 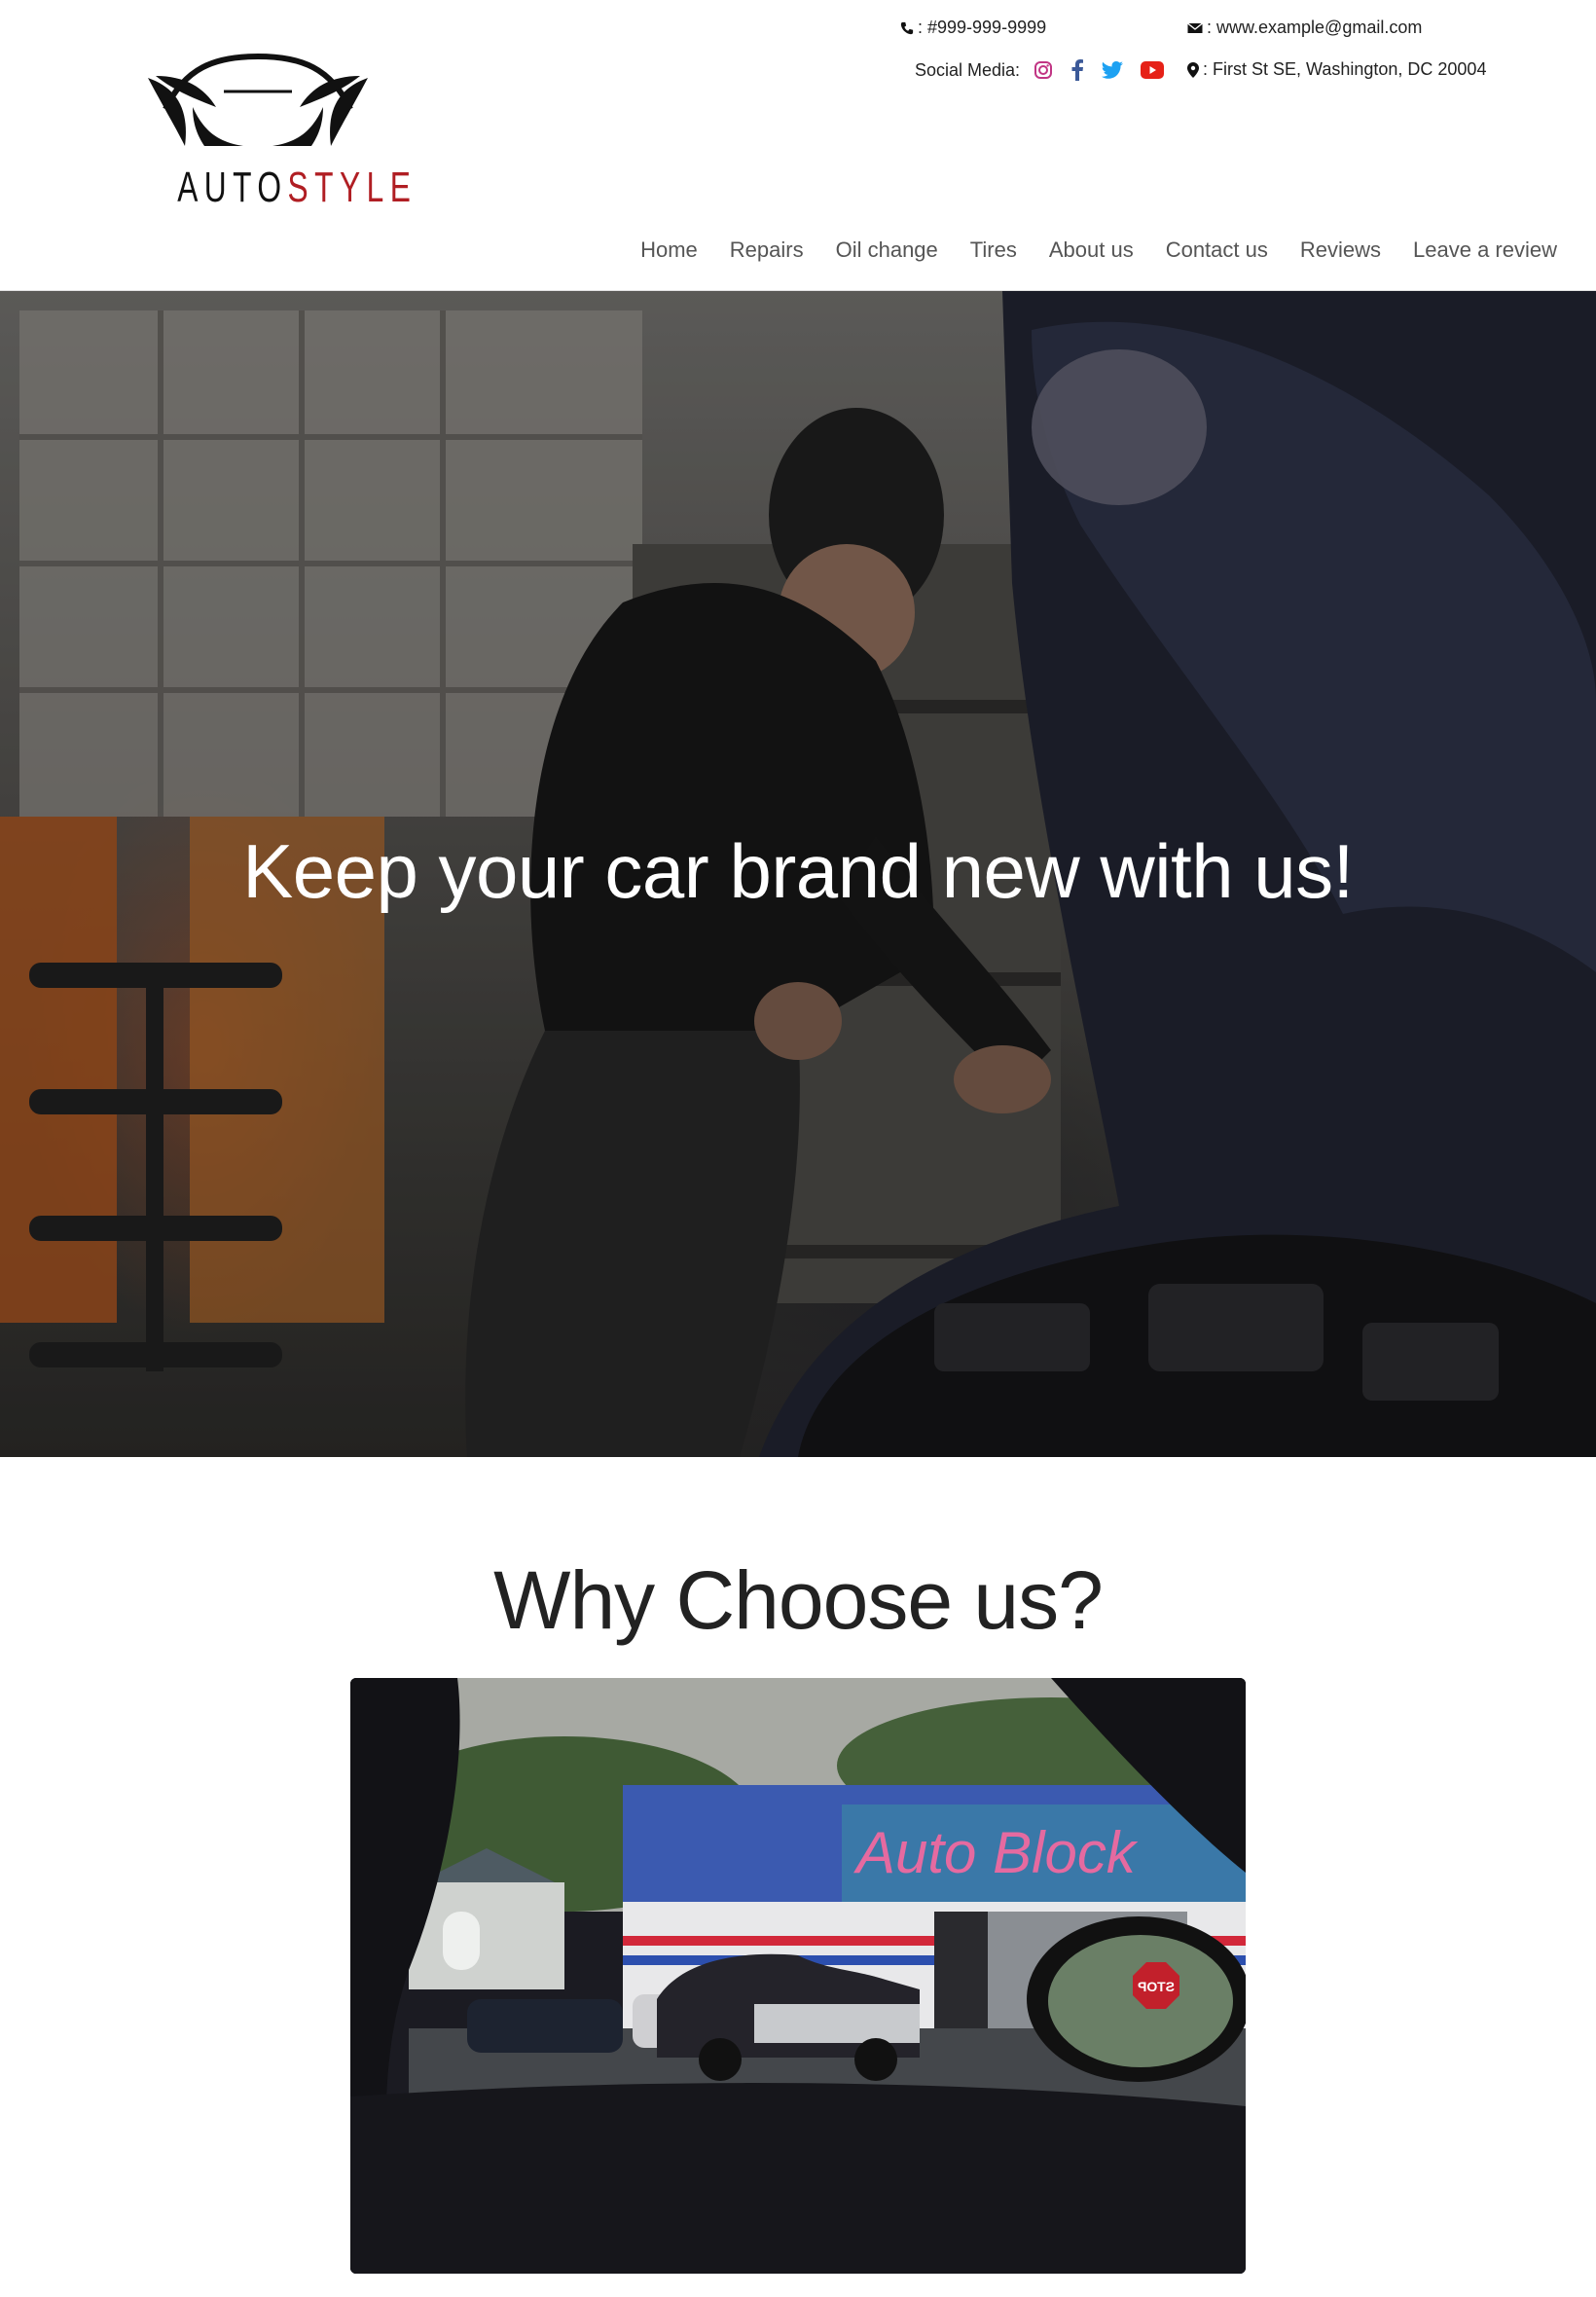 I want to click on contact-social: Social Media:, so click(x=1041, y=70).